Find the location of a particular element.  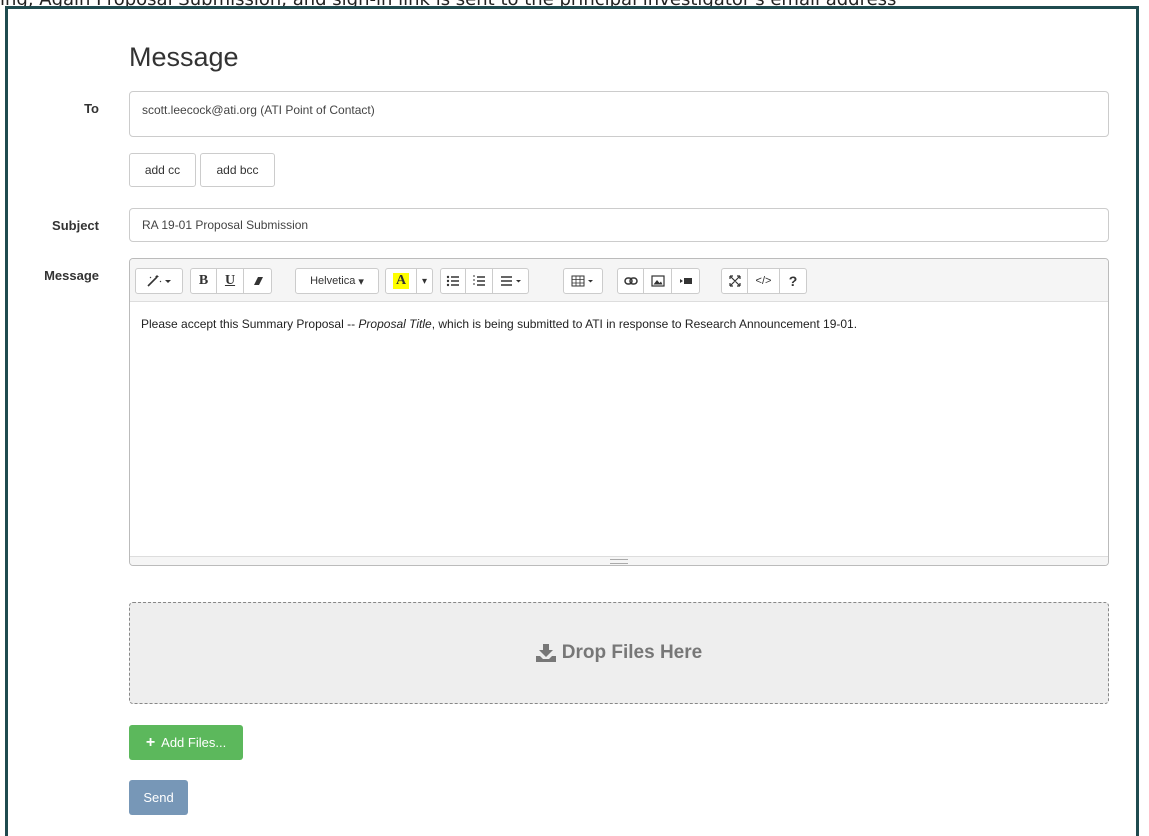

file-dropzone: Drop Files Here is located at coordinates (619, 653).